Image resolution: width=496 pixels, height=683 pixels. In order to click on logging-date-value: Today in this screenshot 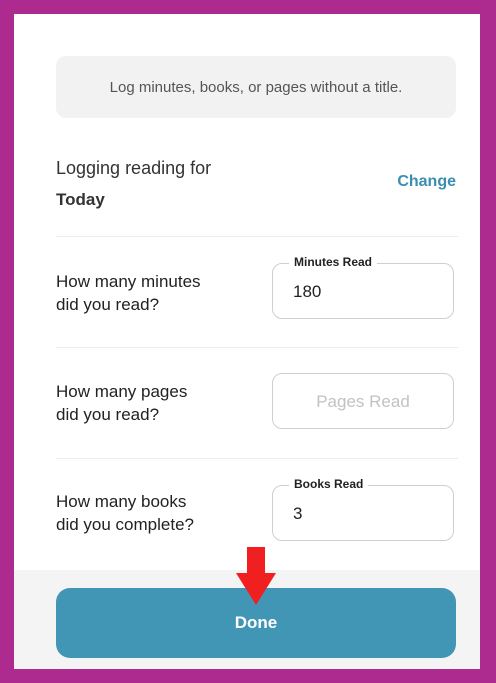, I will do `click(80, 199)`.